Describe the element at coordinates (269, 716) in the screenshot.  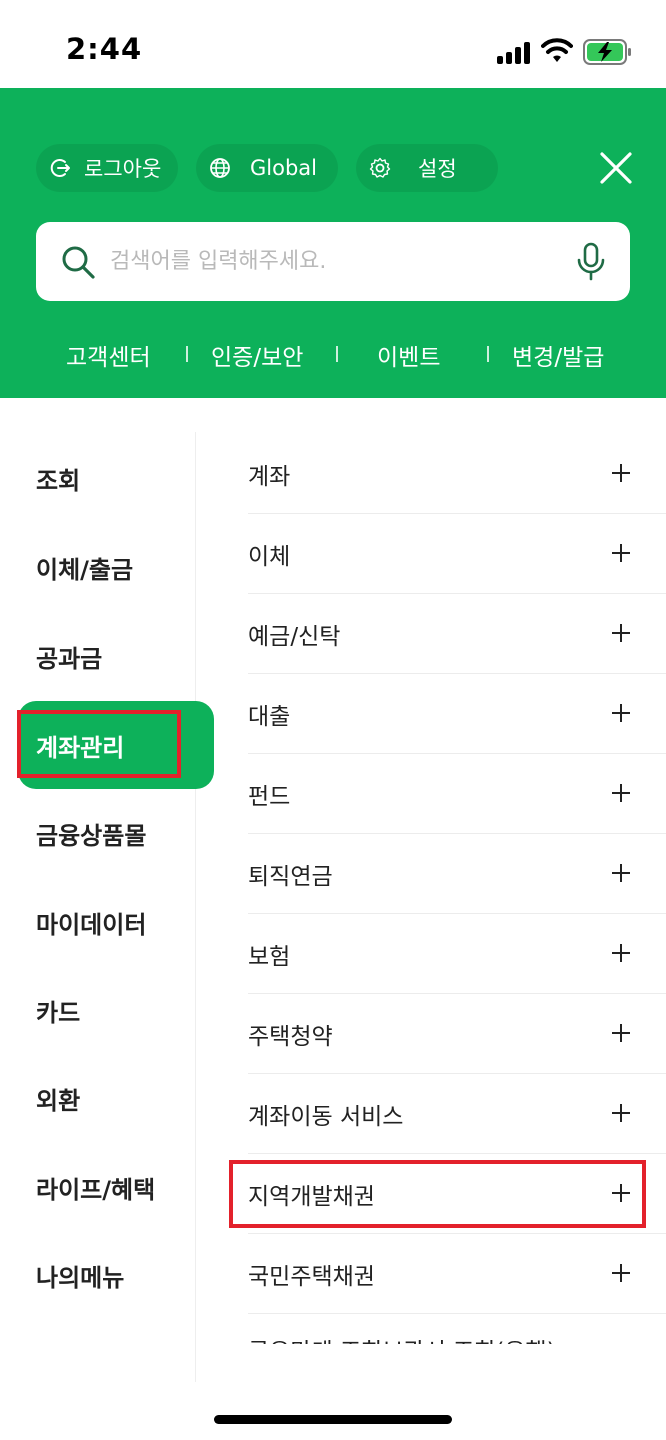
I see `submenu-label: 대출` at that location.